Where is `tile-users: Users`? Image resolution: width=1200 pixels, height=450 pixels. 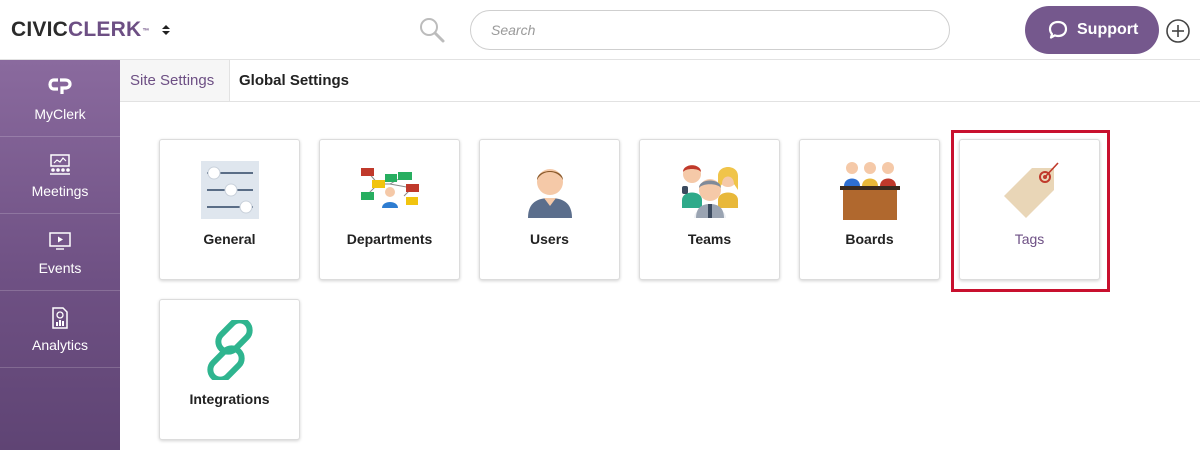 tile-users: Users is located at coordinates (549, 209).